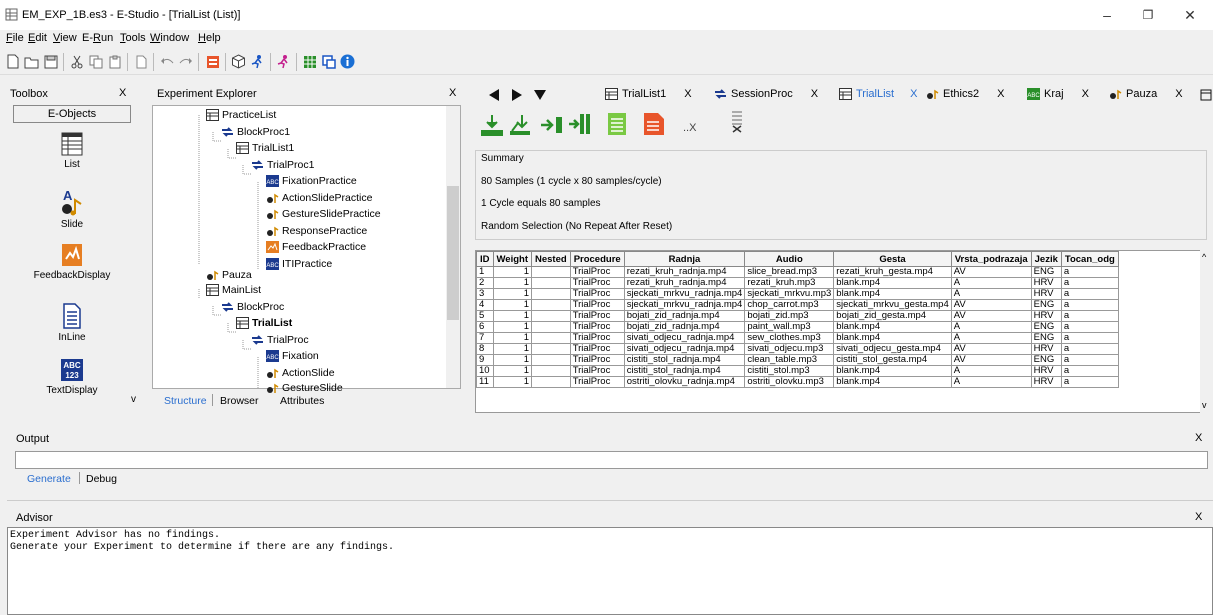  Describe the element at coordinates (540, 95) in the screenshot. I see `dropdown-arrow-icon` at that location.